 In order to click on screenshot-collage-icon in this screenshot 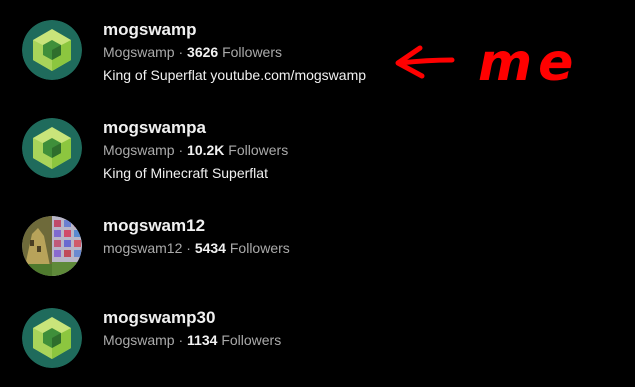, I will do `click(52, 246)`.